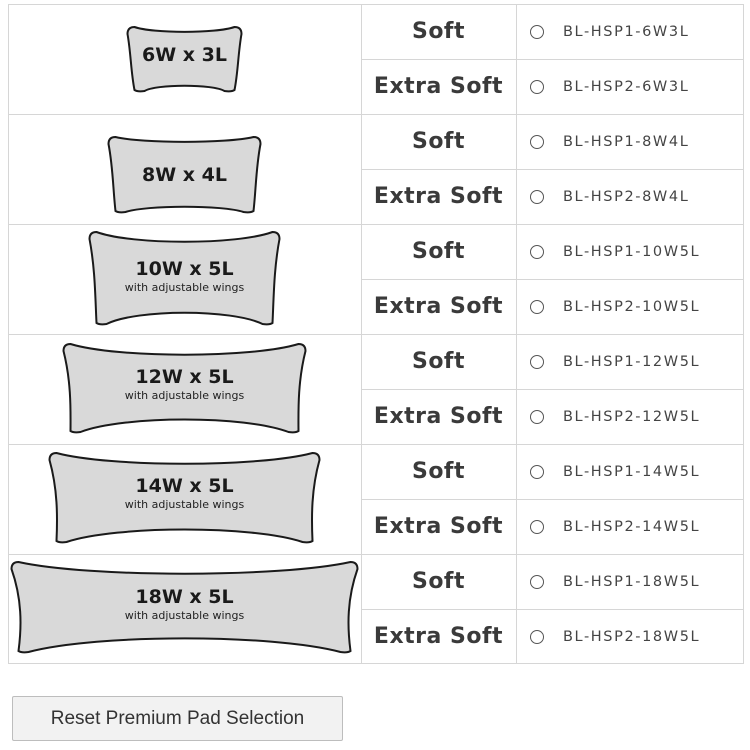  I want to click on sku-label: BL-HSP2-10W5L, so click(632, 306).